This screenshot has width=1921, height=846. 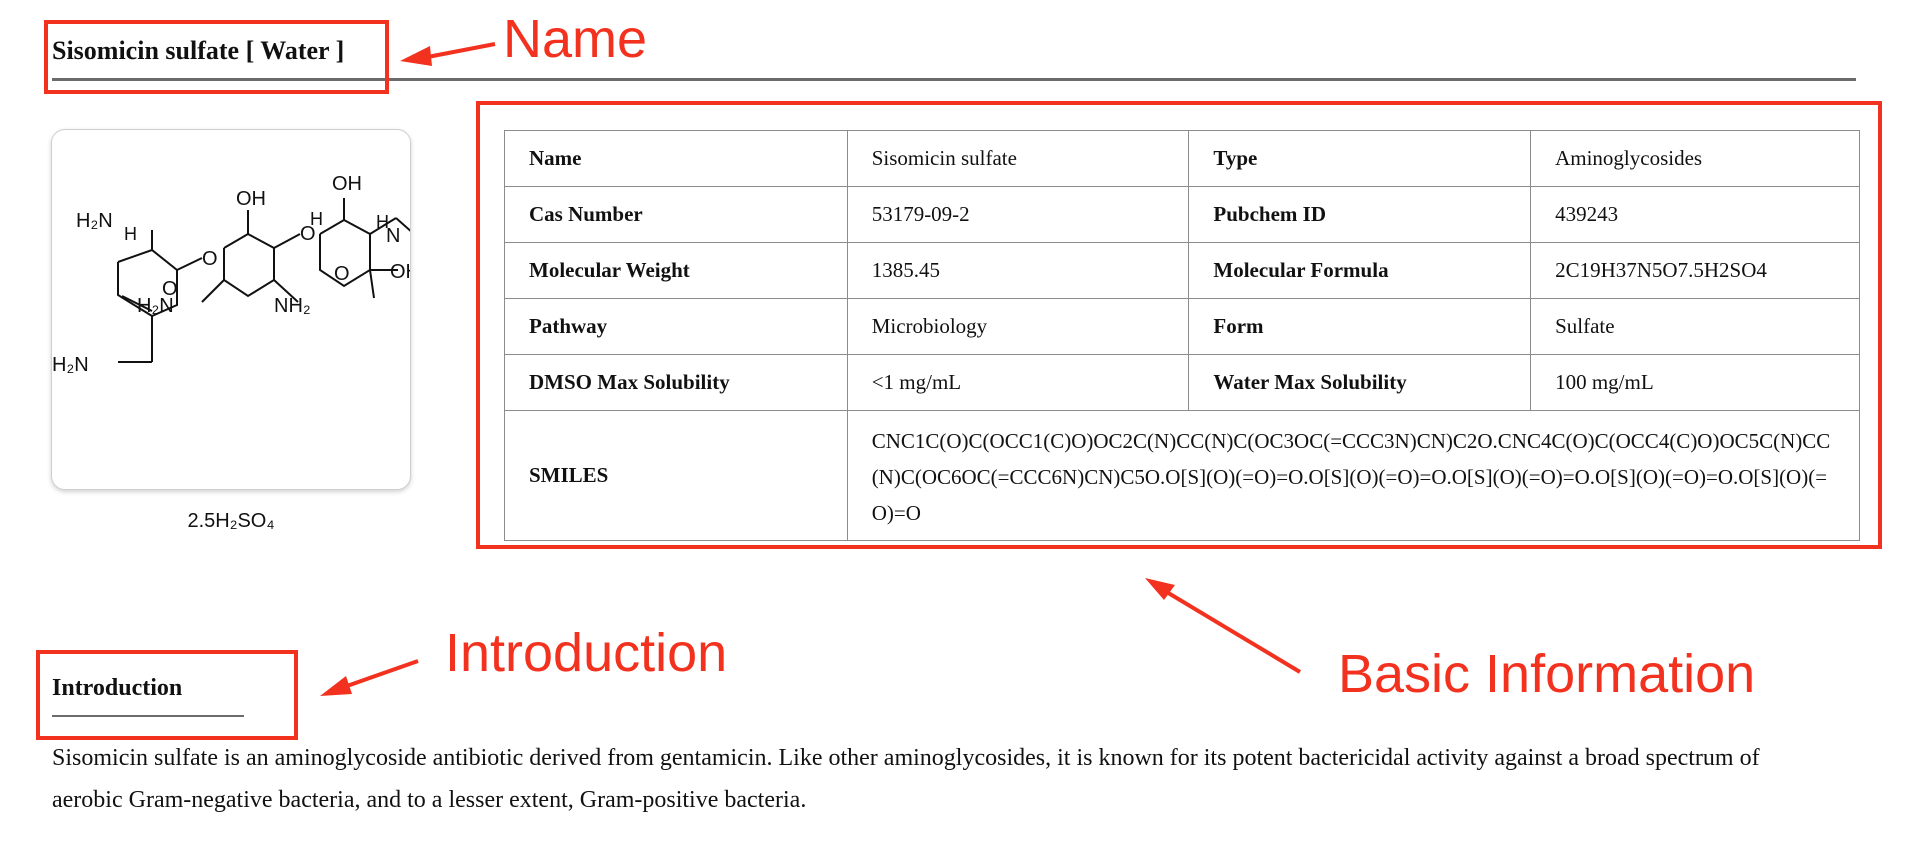 What do you see at coordinates (216, 57) in the screenshot?
I see `name-annotation-box` at bounding box center [216, 57].